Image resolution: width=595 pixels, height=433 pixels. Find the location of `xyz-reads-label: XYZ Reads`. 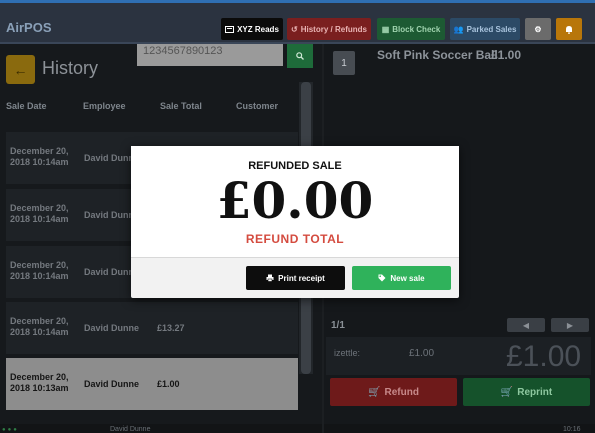

xyz-reads-label: XYZ Reads is located at coordinates (258, 29).